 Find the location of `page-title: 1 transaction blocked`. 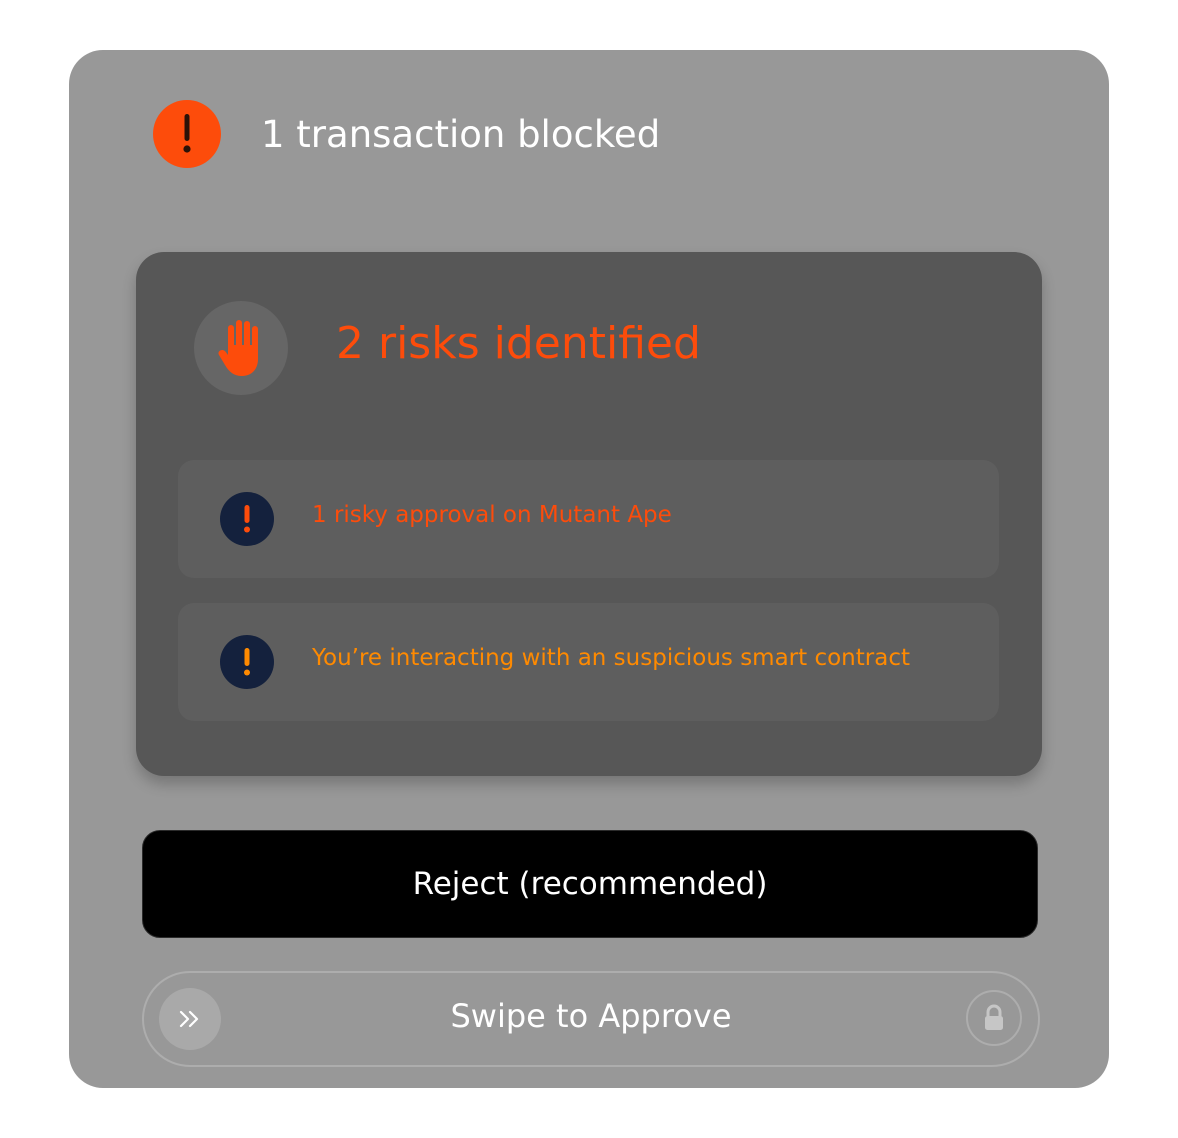

page-title: 1 transaction blocked is located at coordinates (461, 134).